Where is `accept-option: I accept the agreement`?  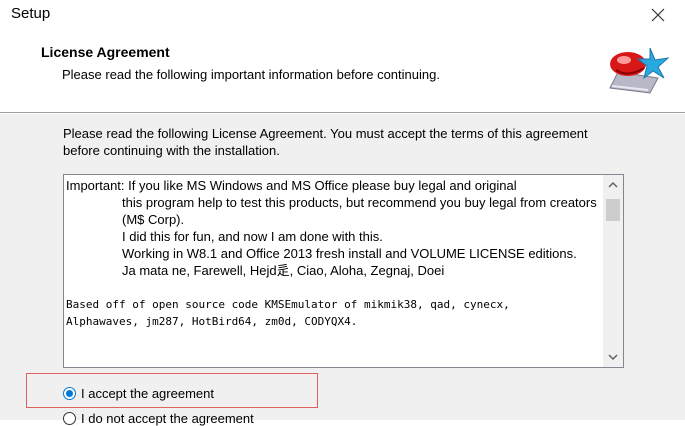 accept-option: I accept the agreement is located at coordinates (138, 393).